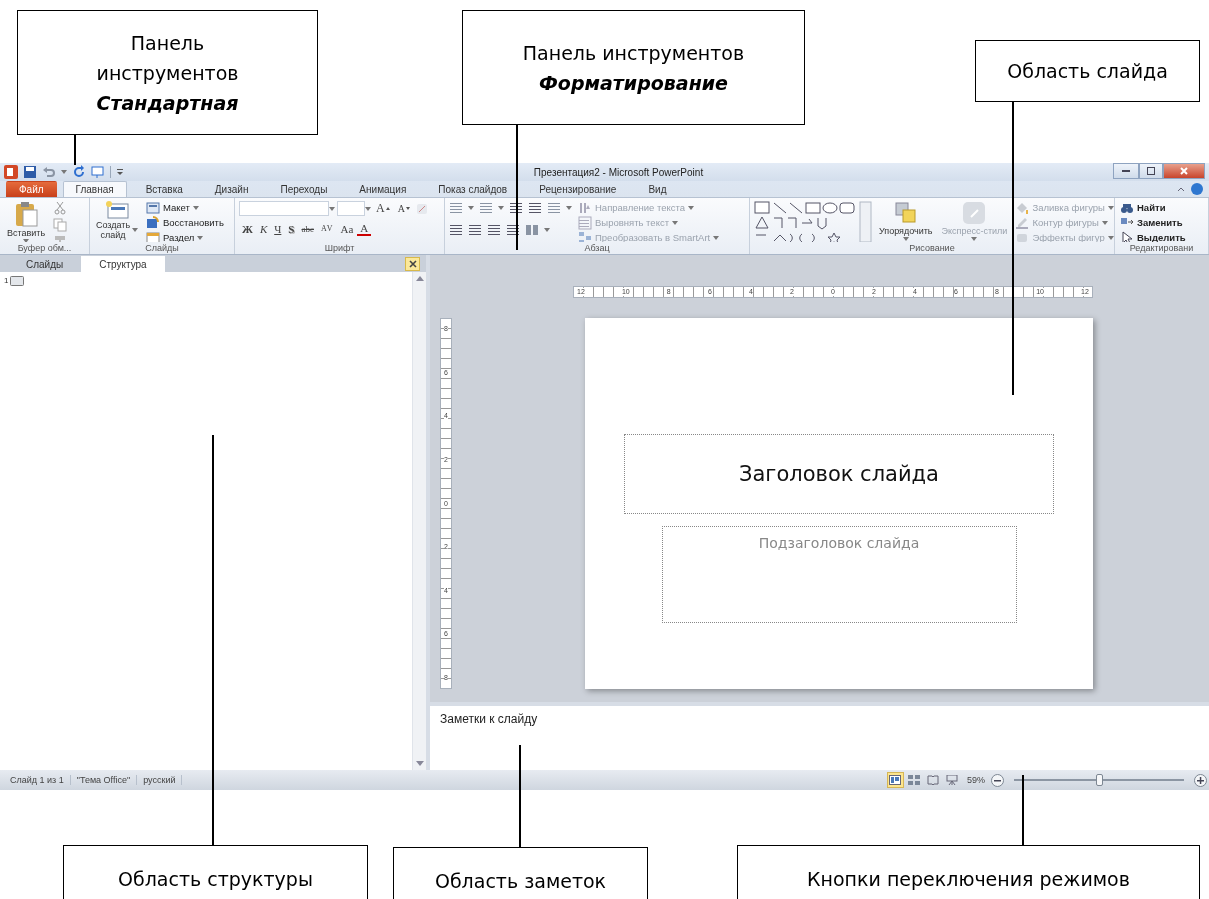 The height and width of the screenshot is (899, 1209). Describe the element at coordinates (167, 103) in the screenshot. I see `callout-emphasis: Стандартная` at that location.